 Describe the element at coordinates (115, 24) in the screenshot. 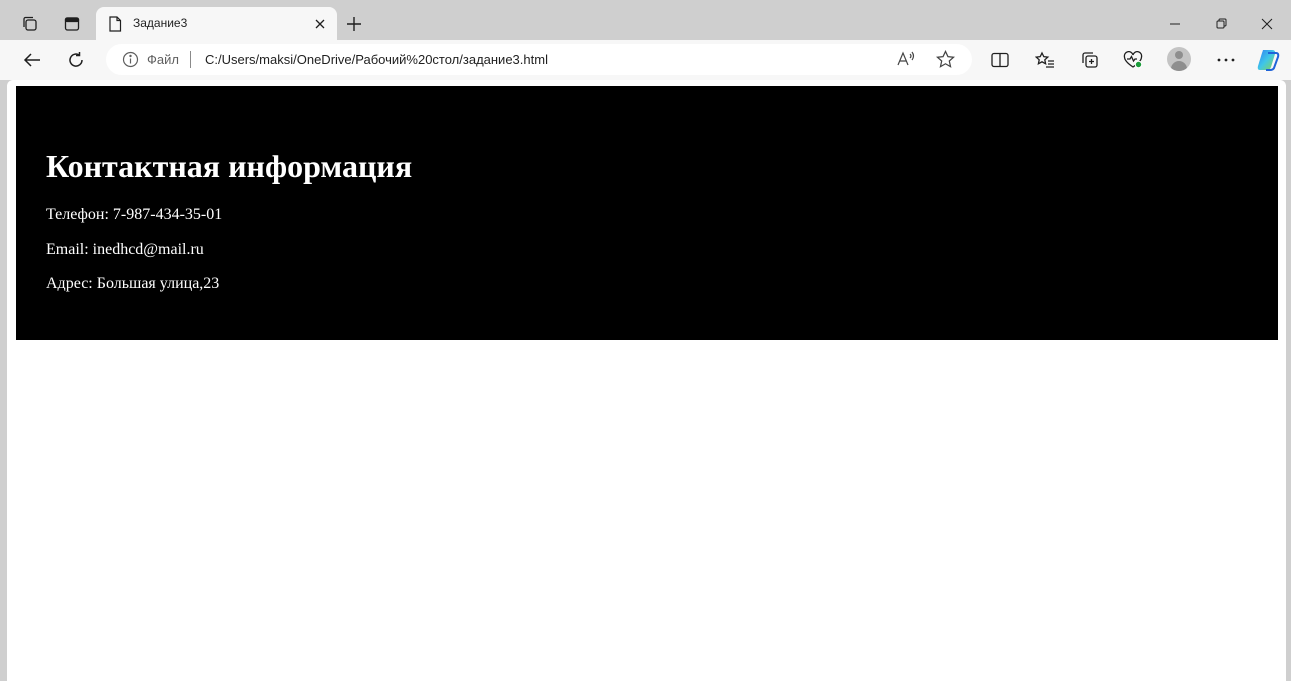

I see `page-icon` at that location.